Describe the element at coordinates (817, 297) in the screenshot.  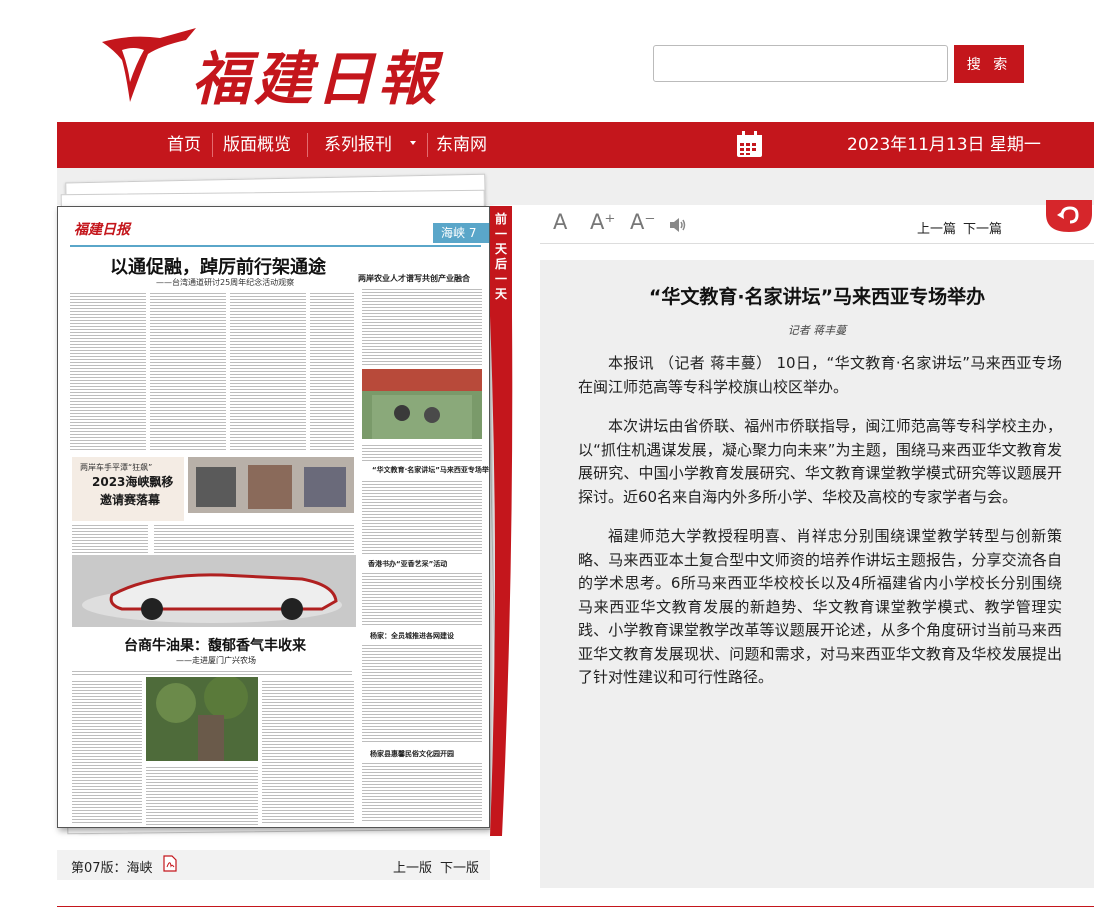
I see `article-title: “华文教育·名家讲坛”马来西亚专场举办` at that location.